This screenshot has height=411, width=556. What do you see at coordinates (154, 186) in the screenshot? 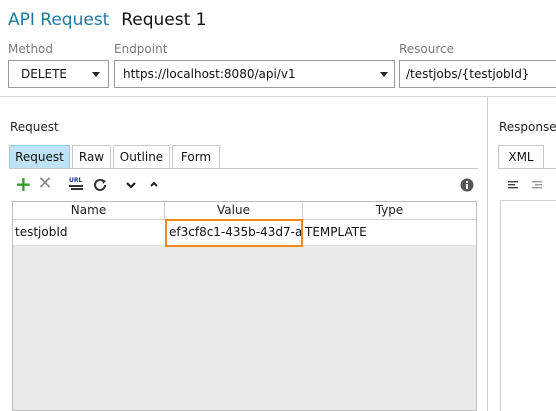
I see `move-up-icon` at bounding box center [154, 186].